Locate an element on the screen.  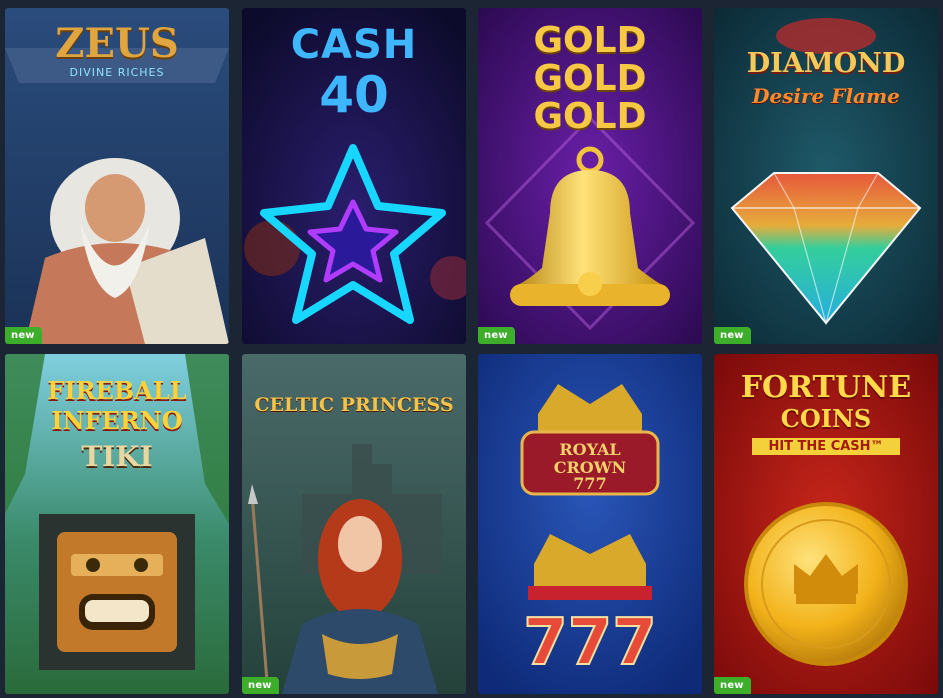
game-tile-fireball-inferno-tiki: FIREBALL INFERNO TIKI is located at coordinates (117, 524).